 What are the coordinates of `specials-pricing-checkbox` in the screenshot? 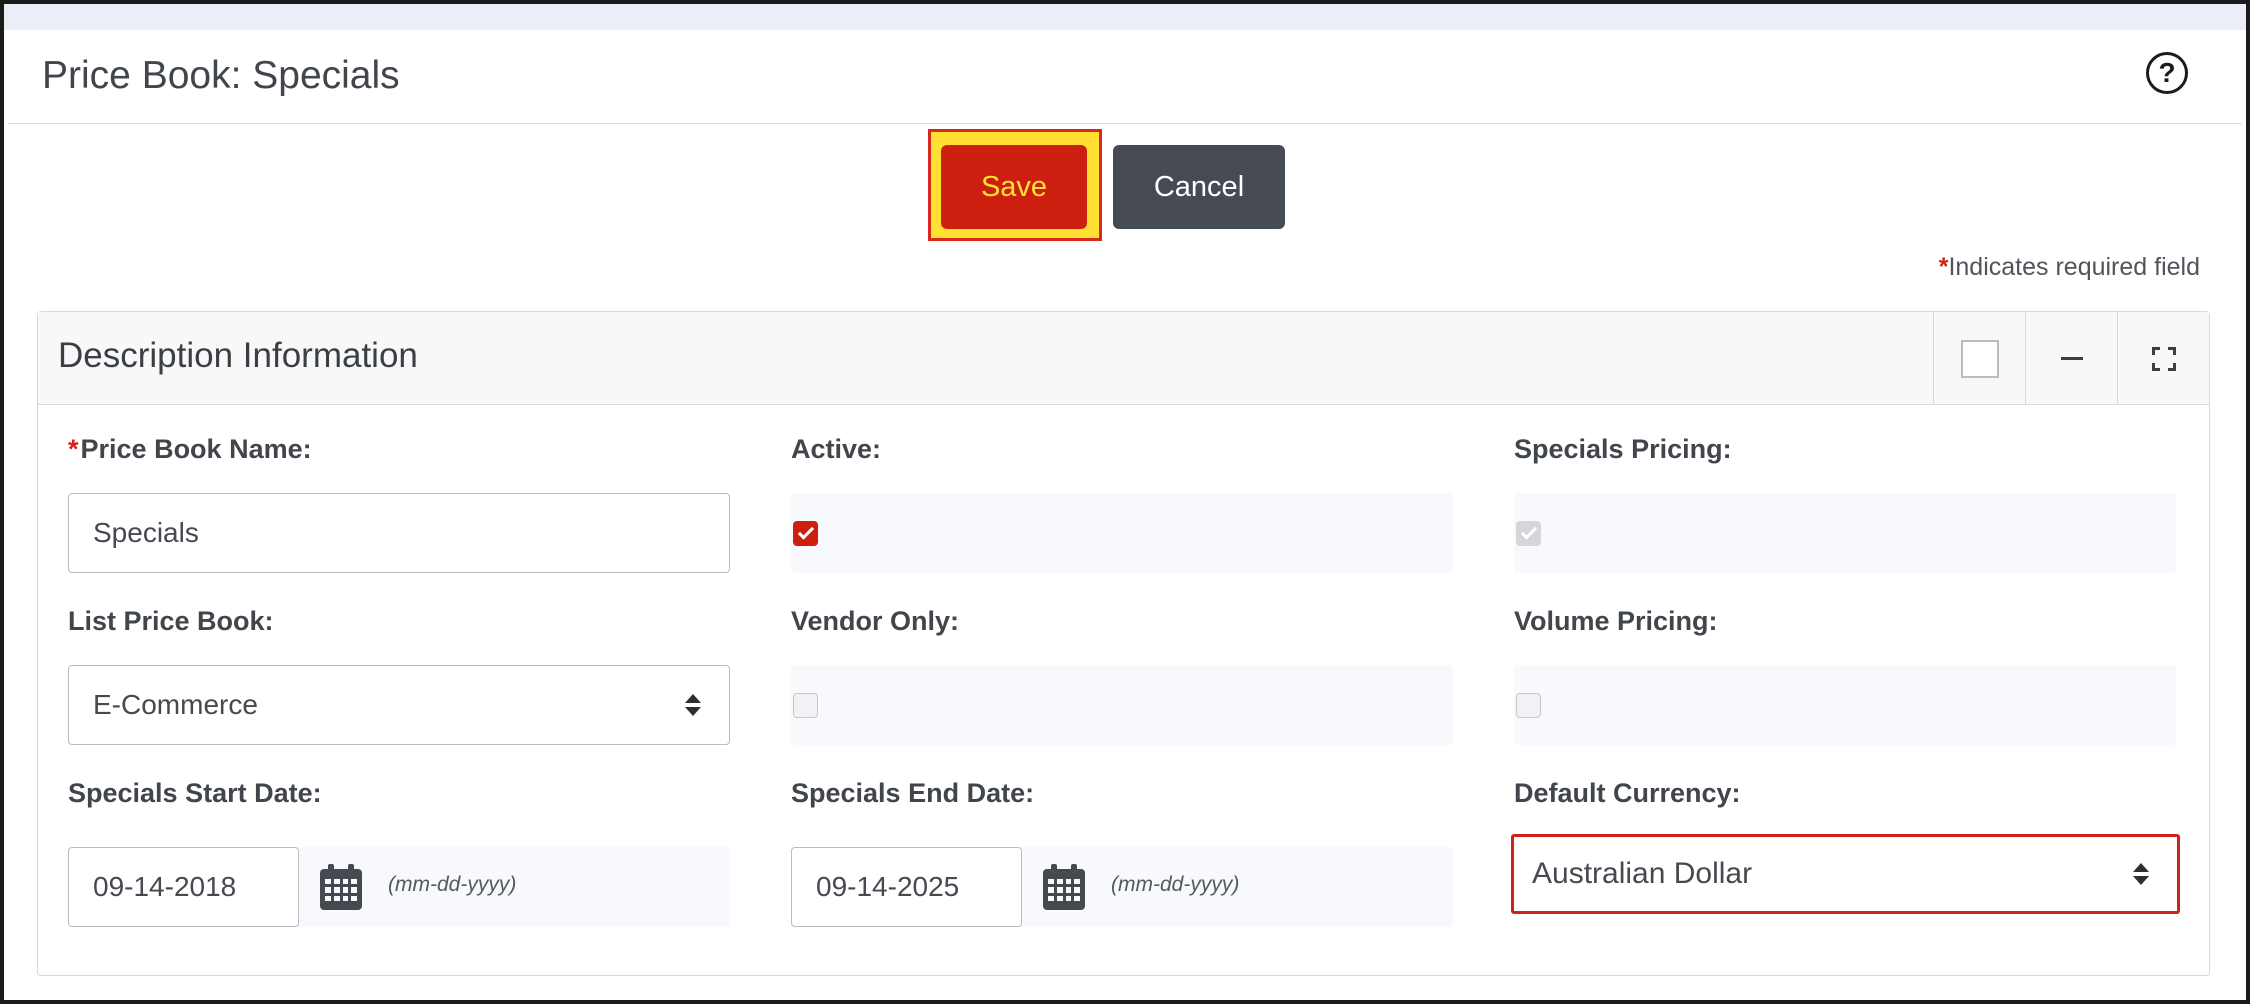 It's located at (1528, 533).